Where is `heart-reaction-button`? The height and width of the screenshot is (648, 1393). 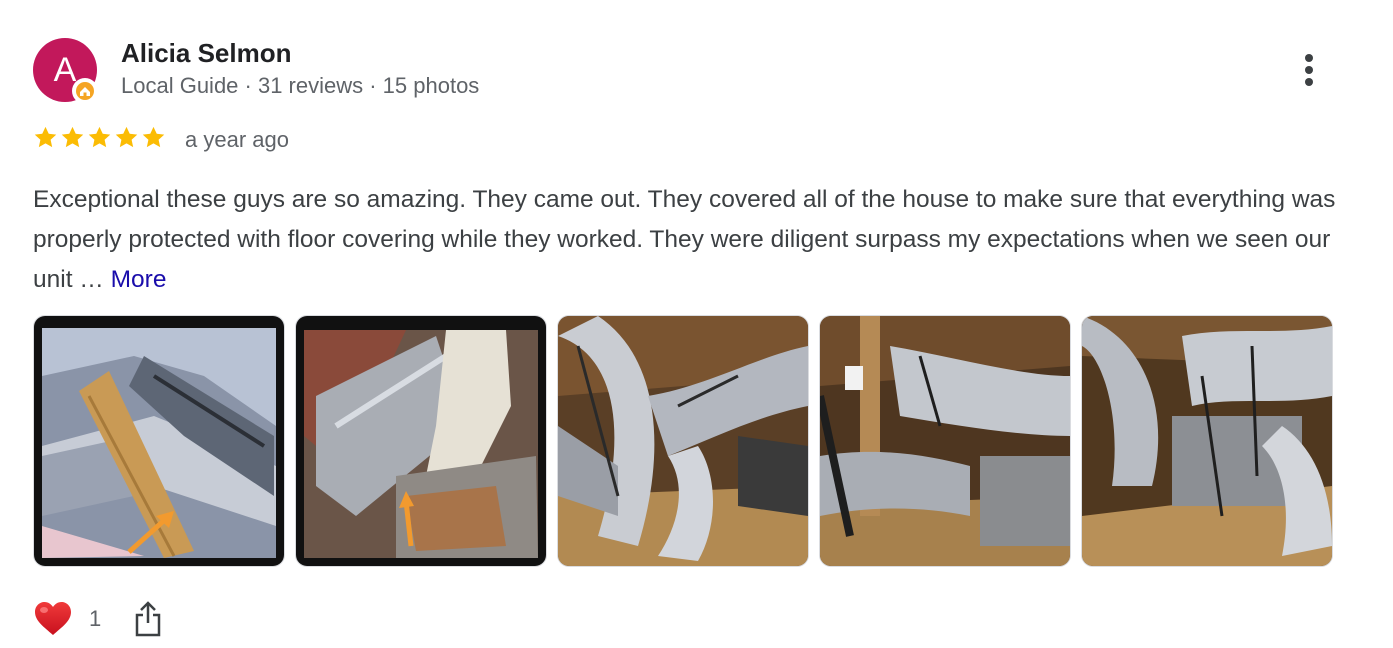 heart-reaction-button is located at coordinates (53, 619).